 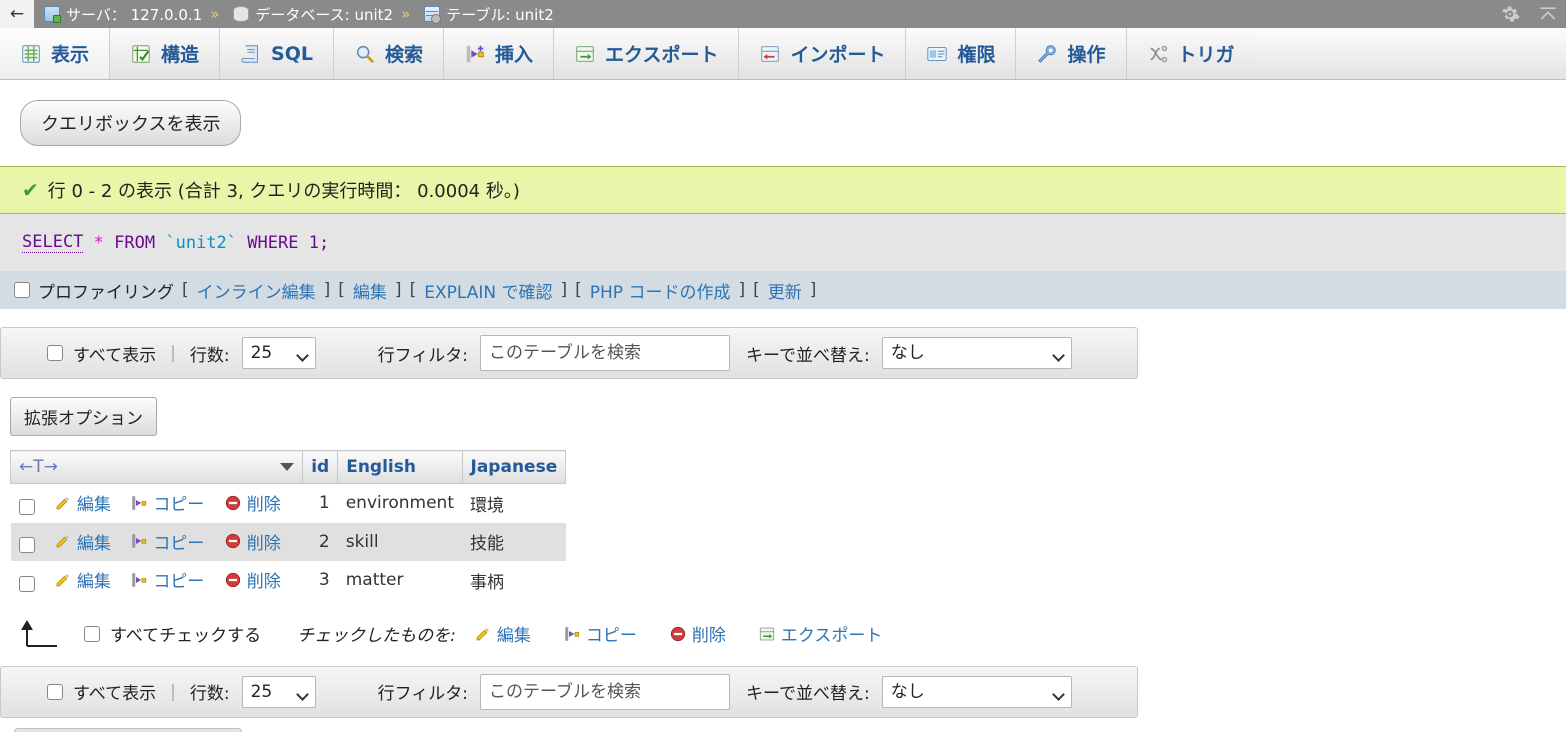 What do you see at coordinates (53, 242) in the screenshot?
I see `sql-keyword-select: SELECT` at bounding box center [53, 242].